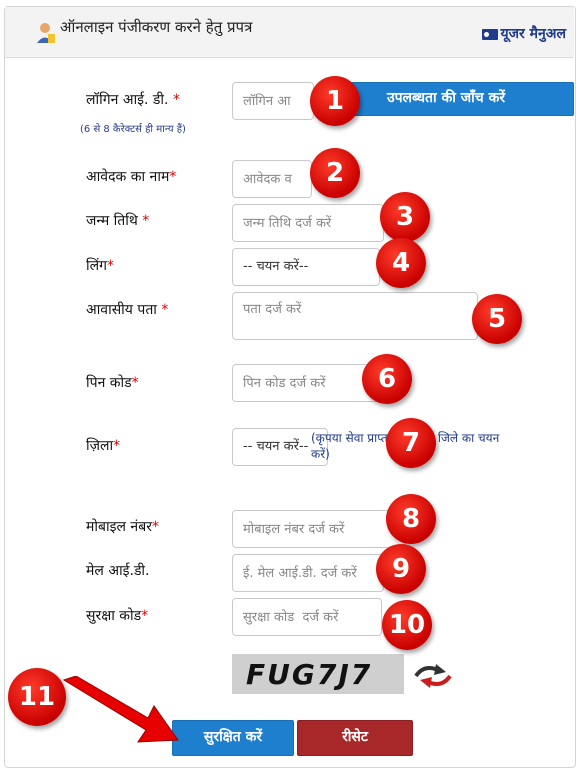  What do you see at coordinates (120, 709) in the screenshot?
I see `pointer-arrow-icon` at bounding box center [120, 709].